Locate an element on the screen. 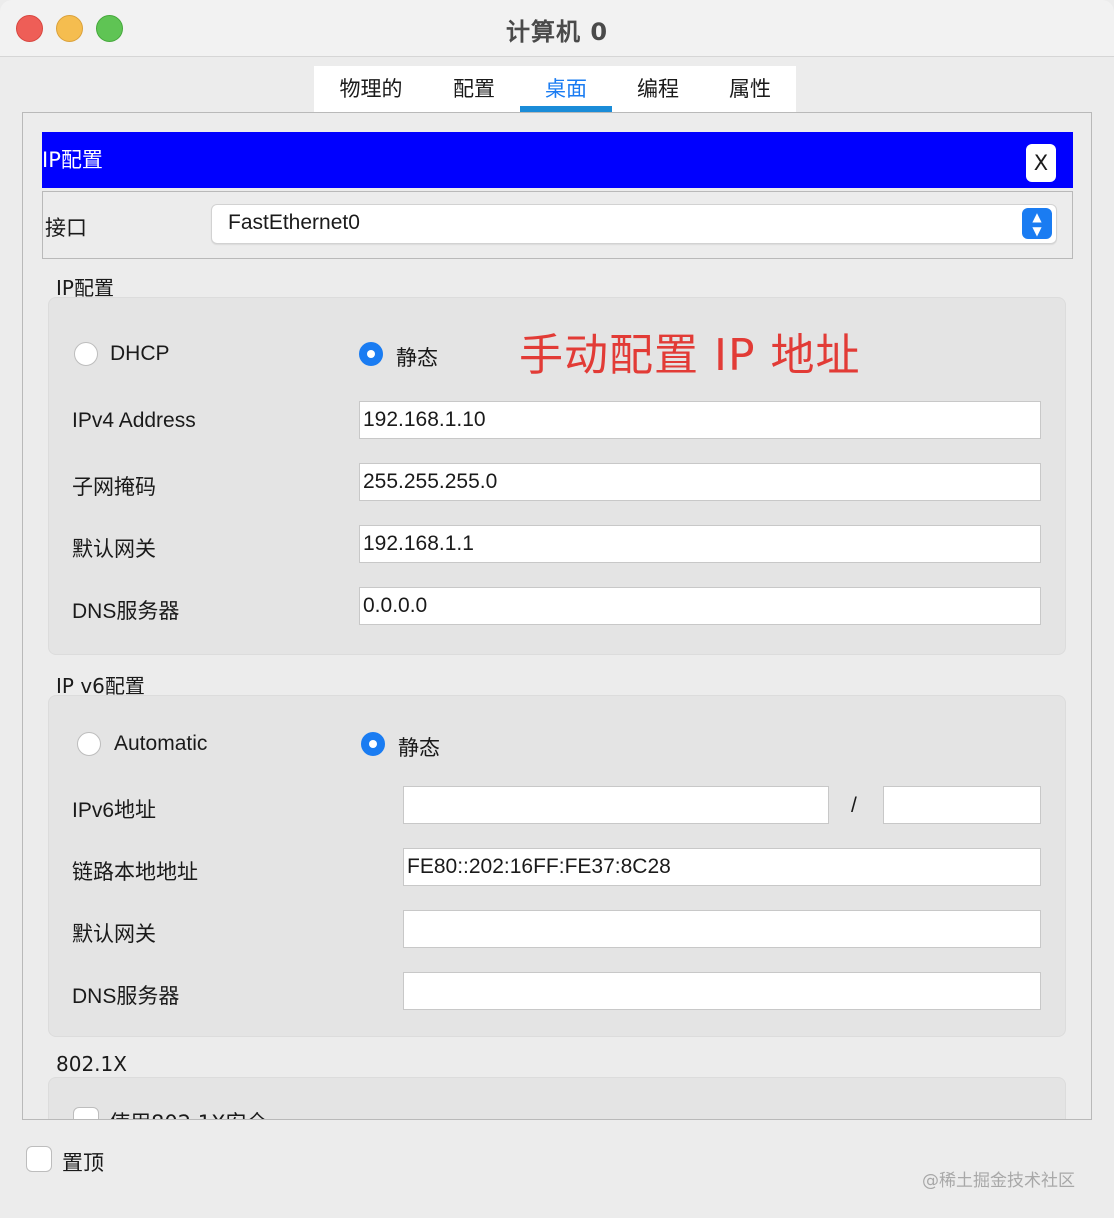 Image resolution: width=1114 pixels, height=1218 pixels. dhcp-radio is located at coordinates (86, 354).